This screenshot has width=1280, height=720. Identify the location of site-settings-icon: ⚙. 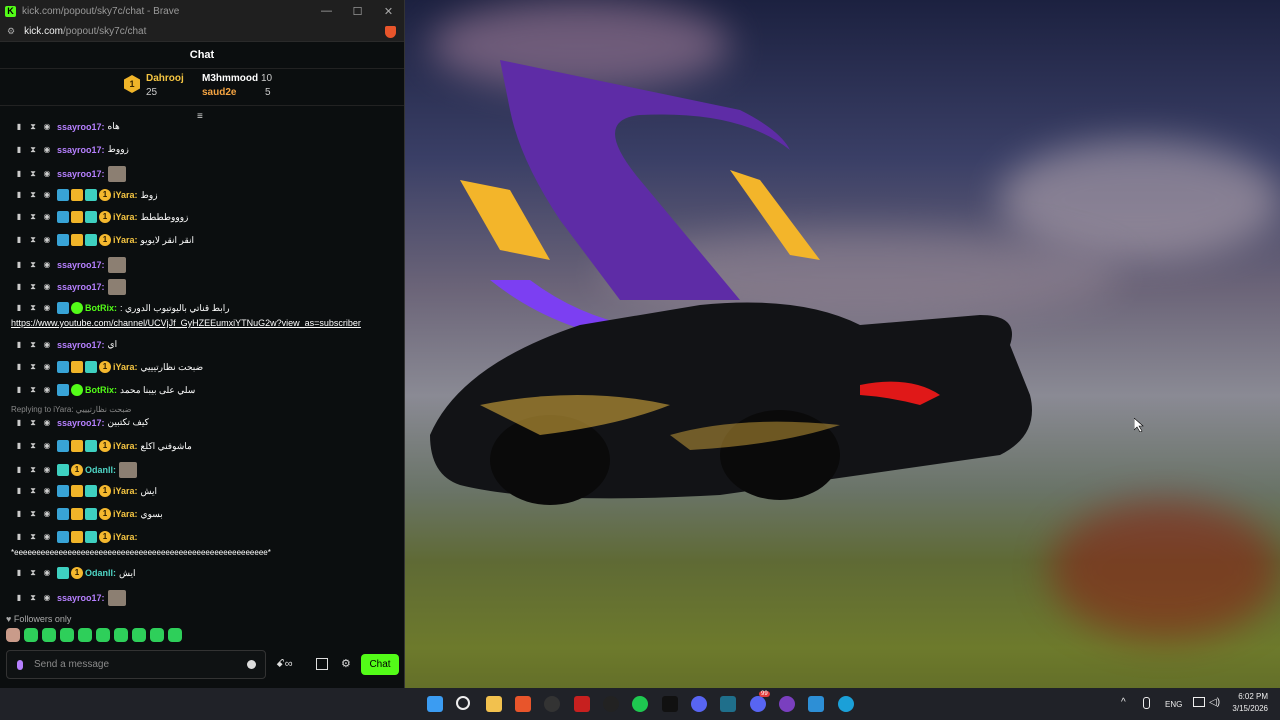
(11, 31).